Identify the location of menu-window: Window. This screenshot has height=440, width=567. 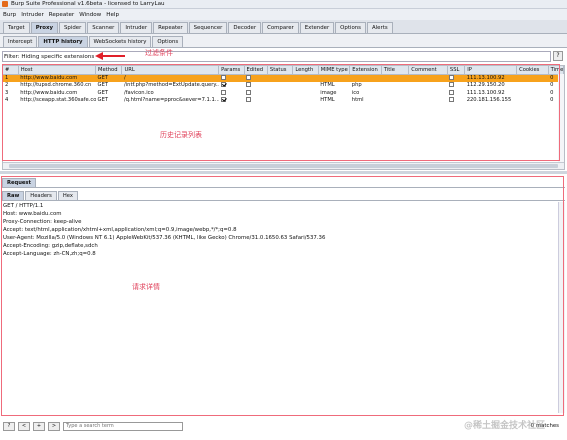
(90, 15).